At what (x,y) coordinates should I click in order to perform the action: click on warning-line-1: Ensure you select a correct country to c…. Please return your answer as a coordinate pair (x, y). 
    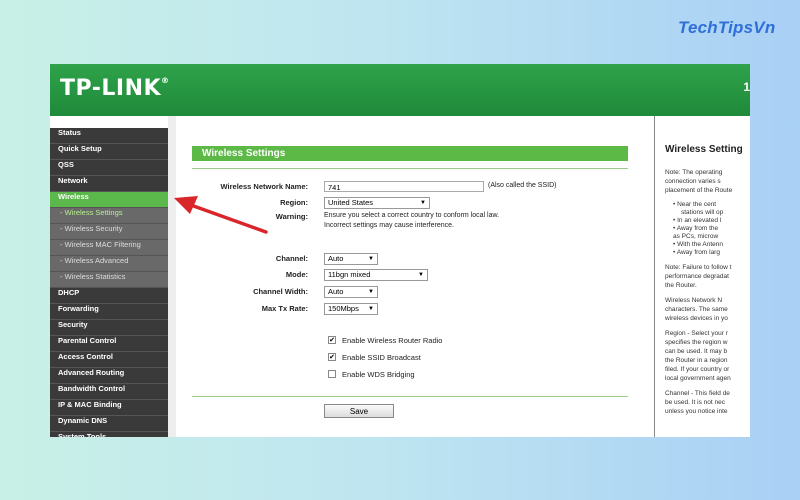
    Looking at the image, I should click on (412, 215).